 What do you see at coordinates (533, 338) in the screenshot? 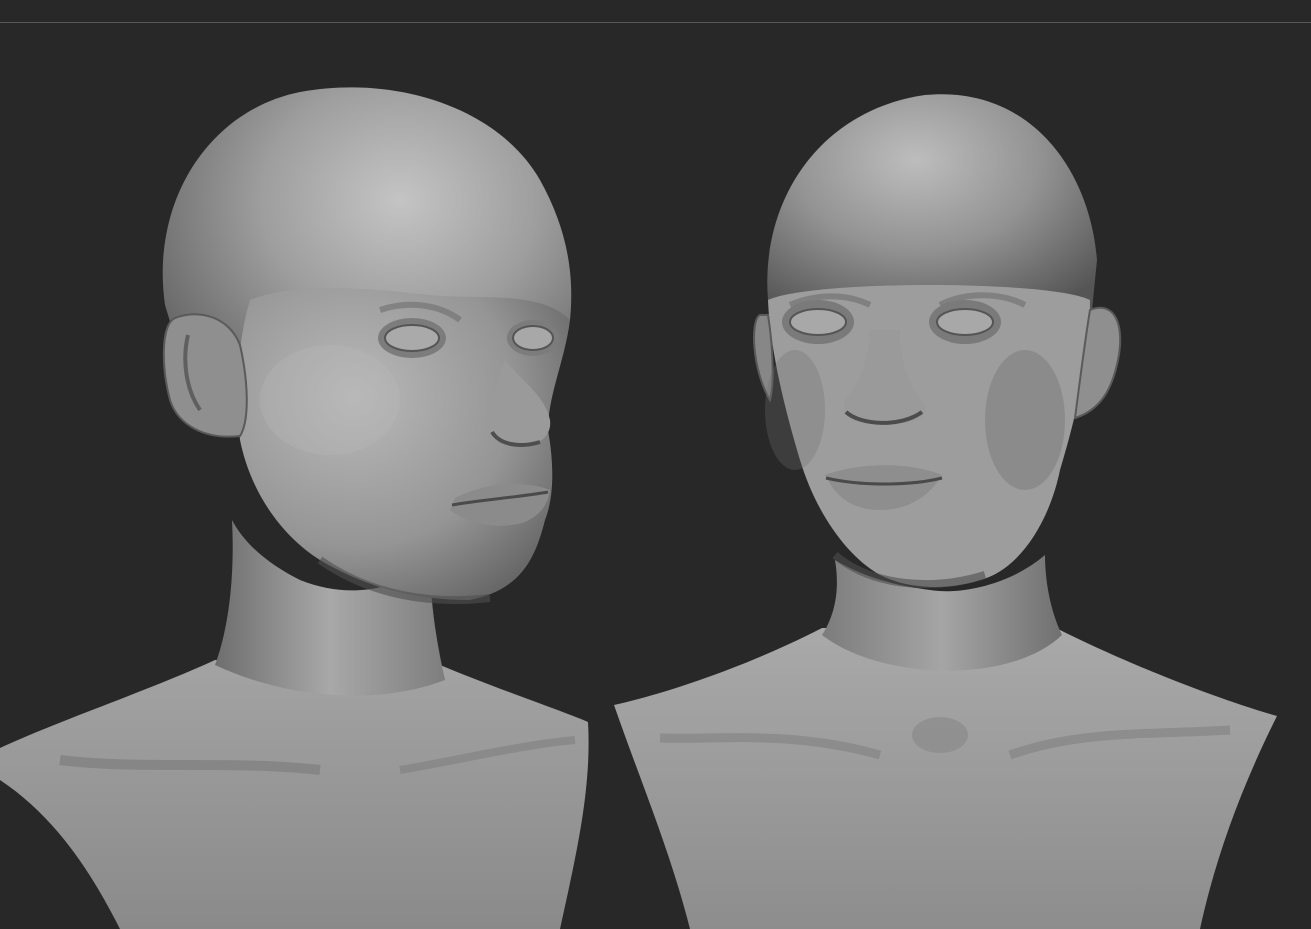
I see `left-model-eye-right` at bounding box center [533, 338].